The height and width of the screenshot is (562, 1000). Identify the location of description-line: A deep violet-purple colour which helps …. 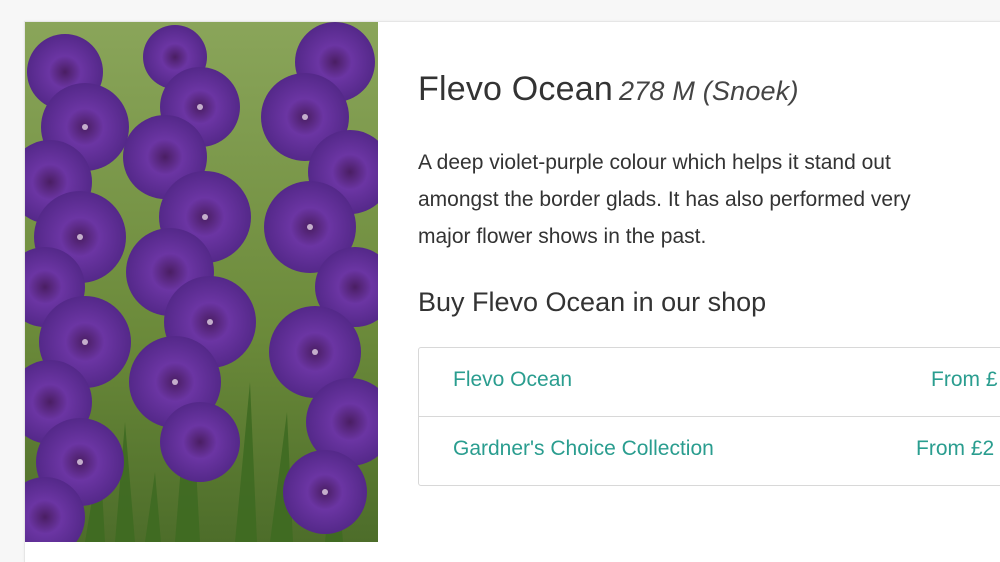
(654, 162).